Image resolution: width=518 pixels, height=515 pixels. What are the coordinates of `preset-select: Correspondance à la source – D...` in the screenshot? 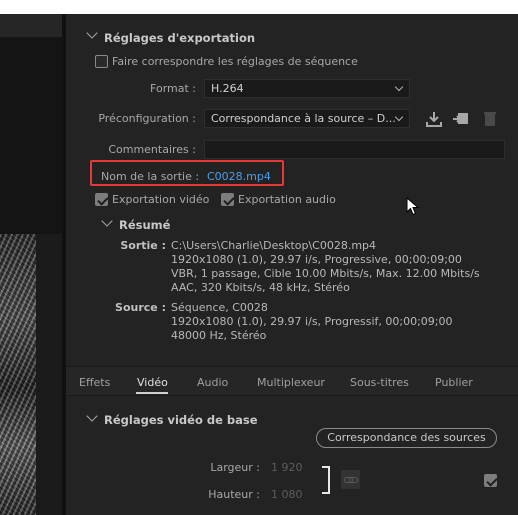 It's located at (307, 118).